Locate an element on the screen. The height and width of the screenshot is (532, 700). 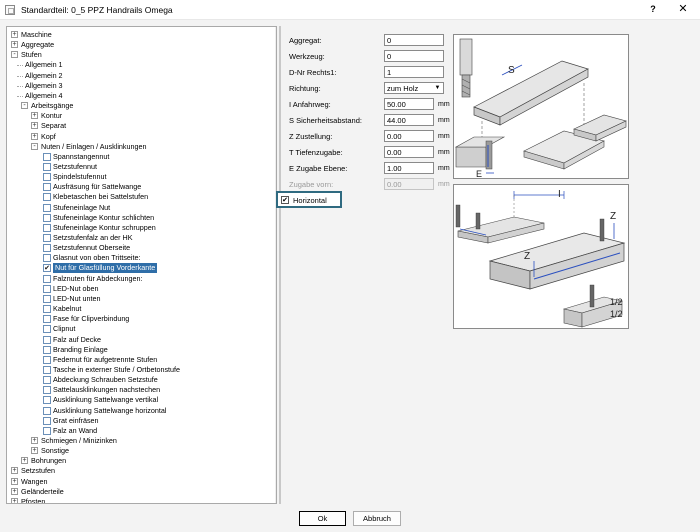
tree-item: + Pfosten is located at coordinates (140, 500).